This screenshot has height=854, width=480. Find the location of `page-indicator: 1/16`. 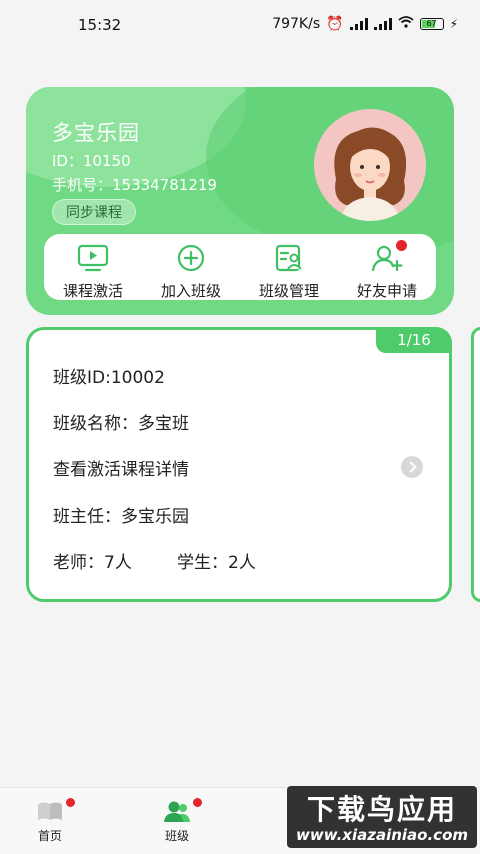

page-indicator: 1/16 is located at coordinates (414, 340).